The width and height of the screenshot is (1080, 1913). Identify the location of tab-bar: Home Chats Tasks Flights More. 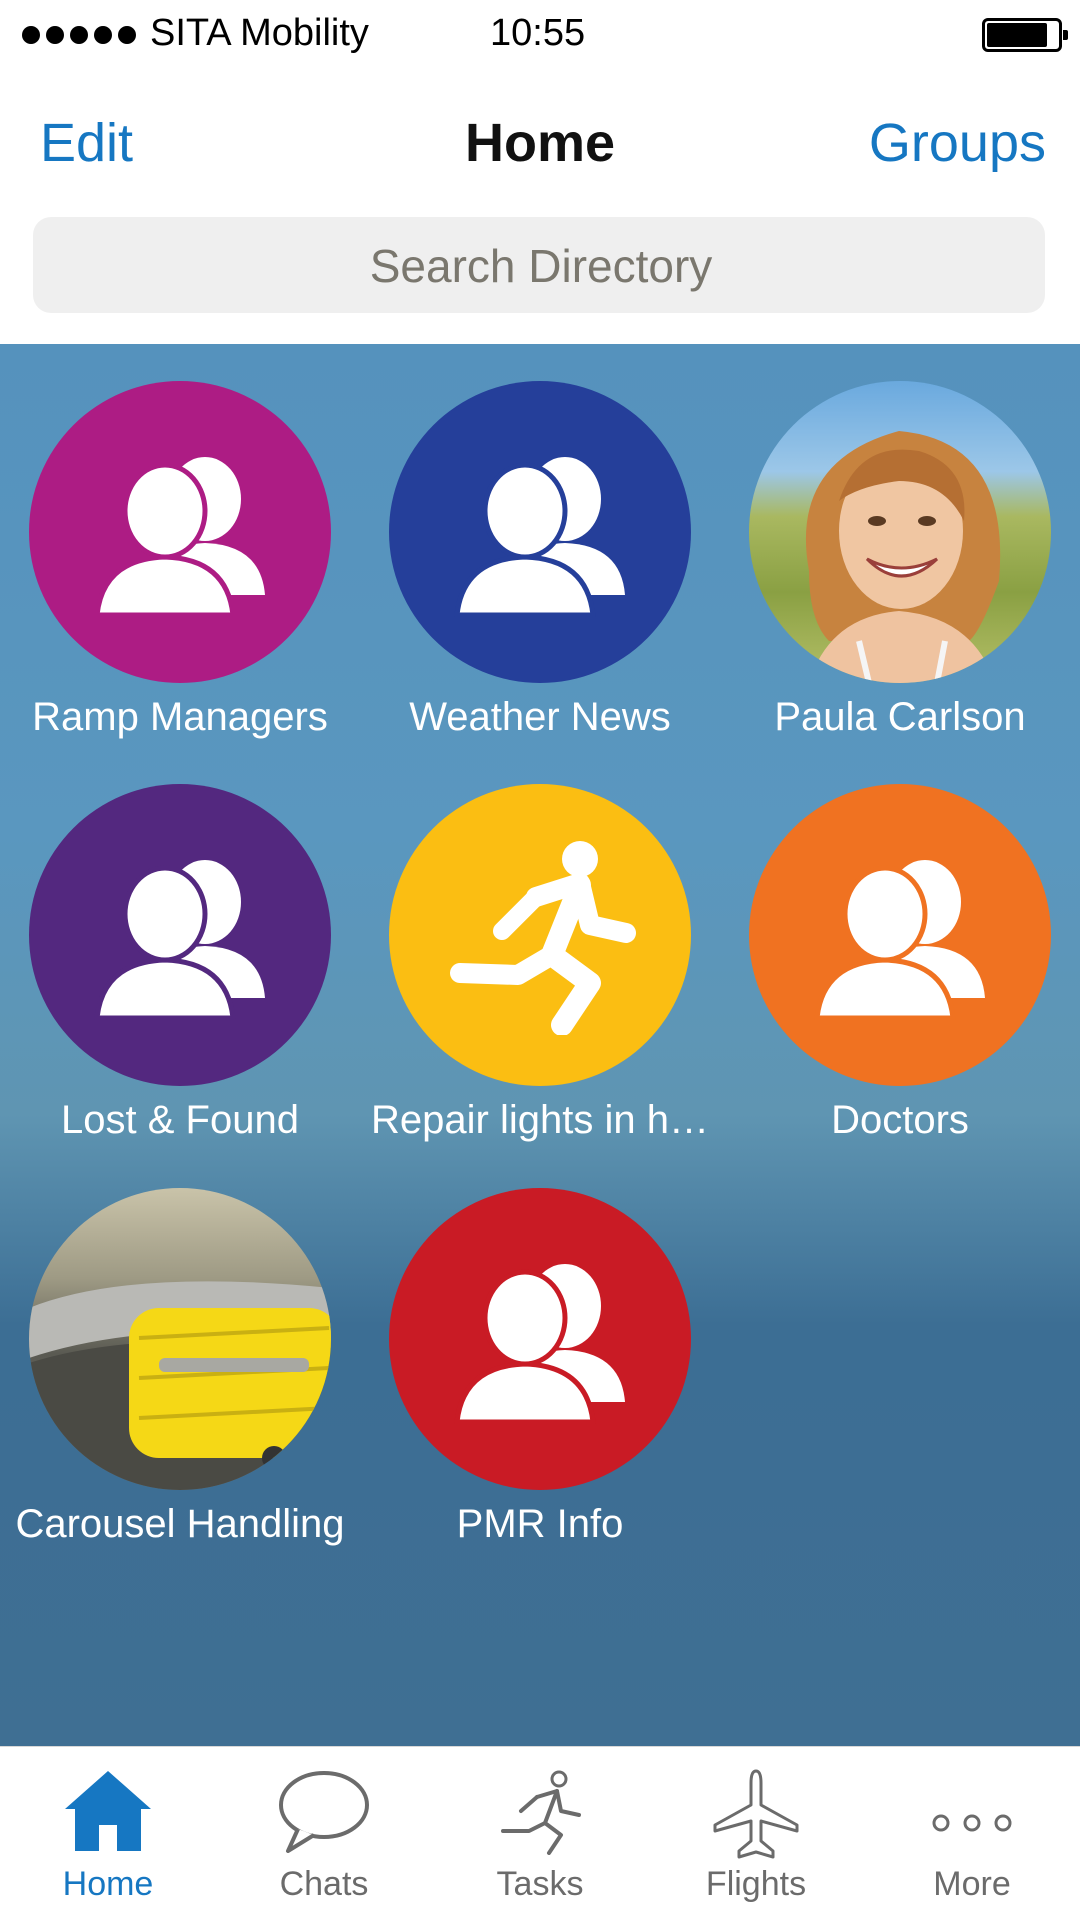
(540, 1829).